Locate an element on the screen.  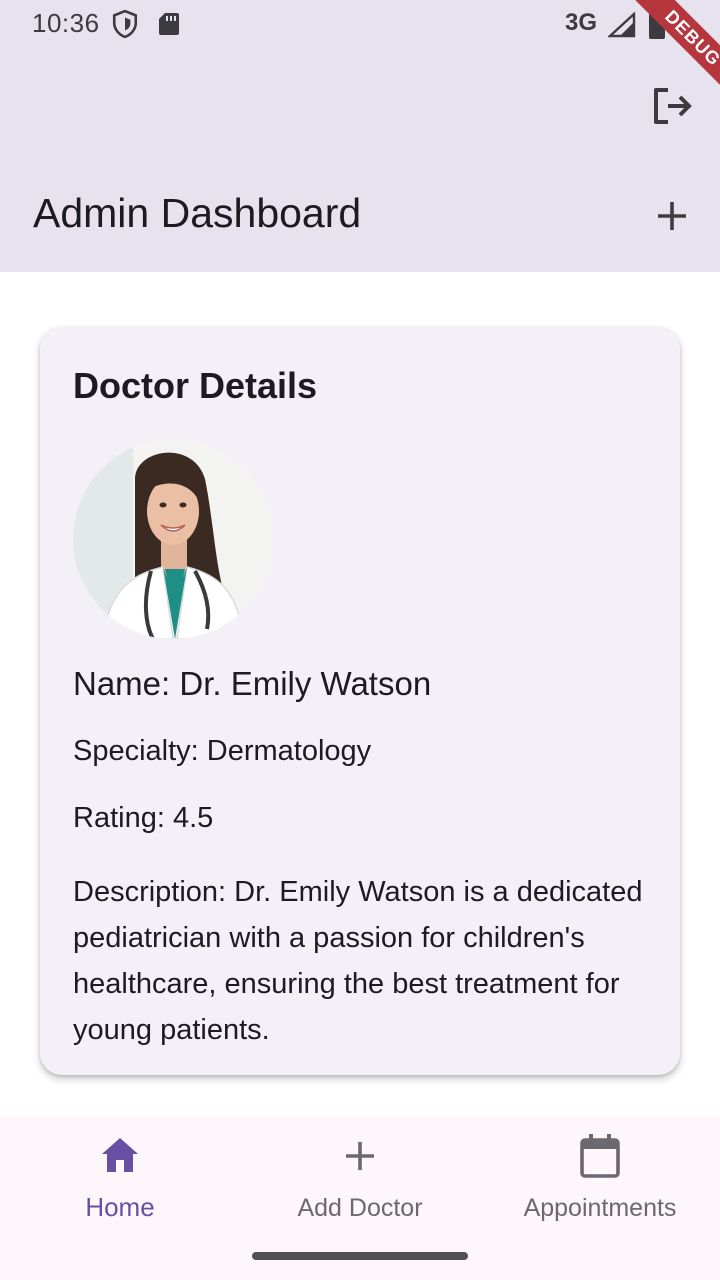
nav-add-doctor: Add Doctor is located at coordinates (360, 1177).